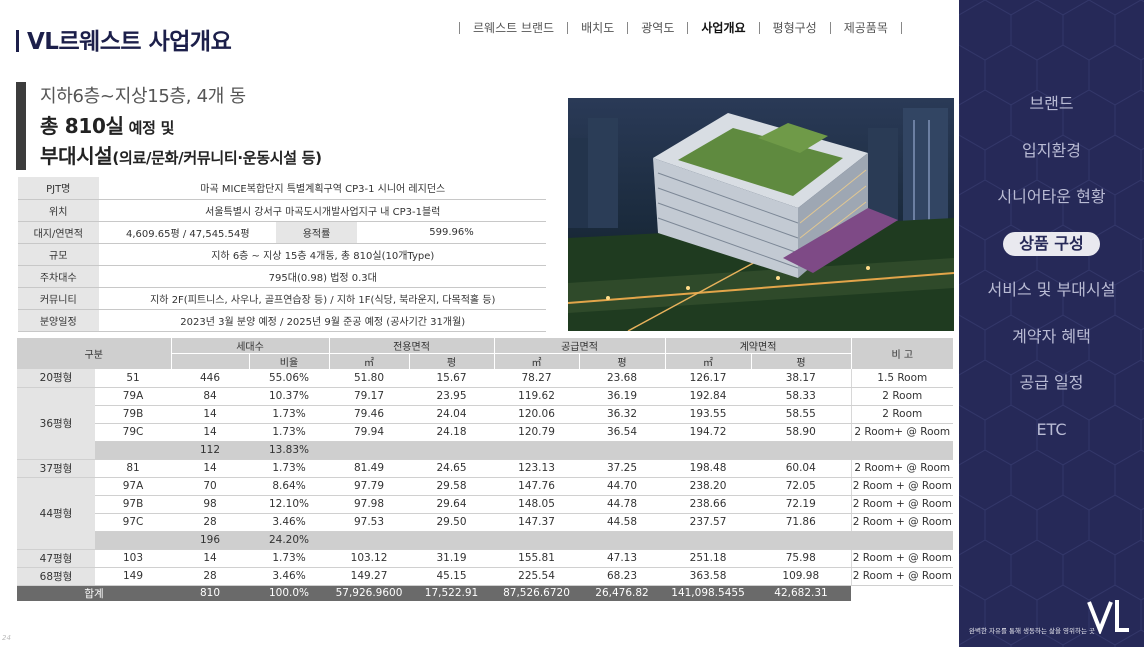 The width and height of the screenshot is (1144, 647). What do you see at coordinates (1051, 160) in the screenshot?
I see `sidebar-item-location: 입지환경` at bounding box center [1051, 160].